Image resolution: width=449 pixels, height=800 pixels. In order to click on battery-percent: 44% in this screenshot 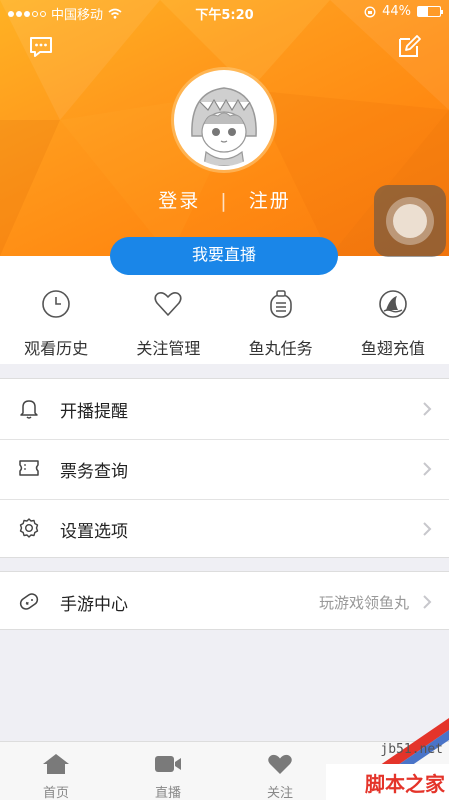, I will do `click(396, 11)`.